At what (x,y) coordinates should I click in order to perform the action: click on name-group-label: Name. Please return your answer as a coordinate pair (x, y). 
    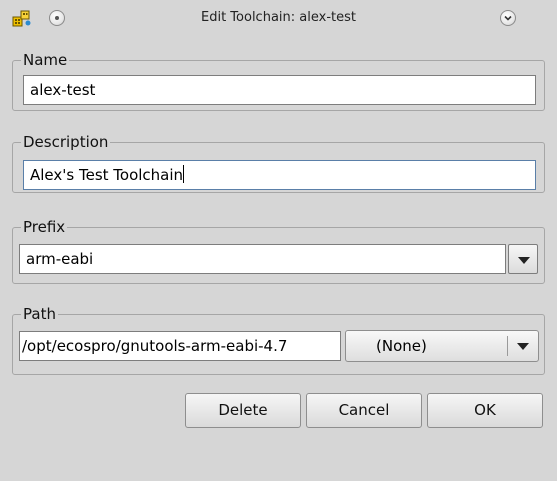
    Looking at the image, I should click on (45, 60).